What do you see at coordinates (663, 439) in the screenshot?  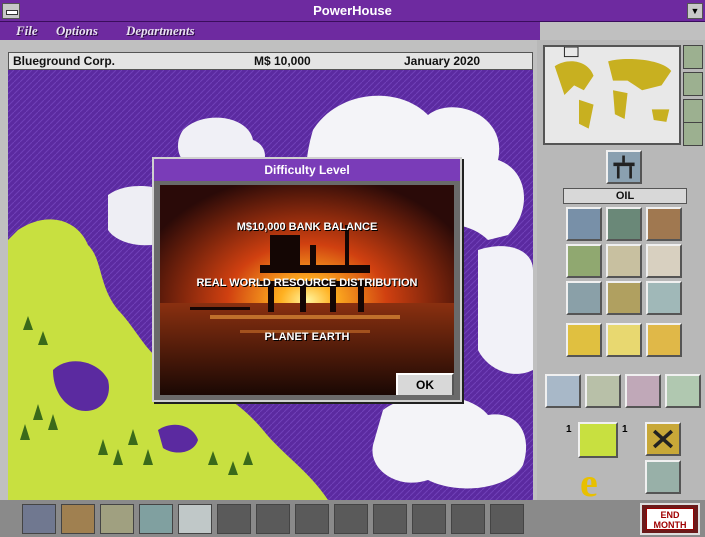 I see `cancel-tool-icon` at bounding box center [663, 439].